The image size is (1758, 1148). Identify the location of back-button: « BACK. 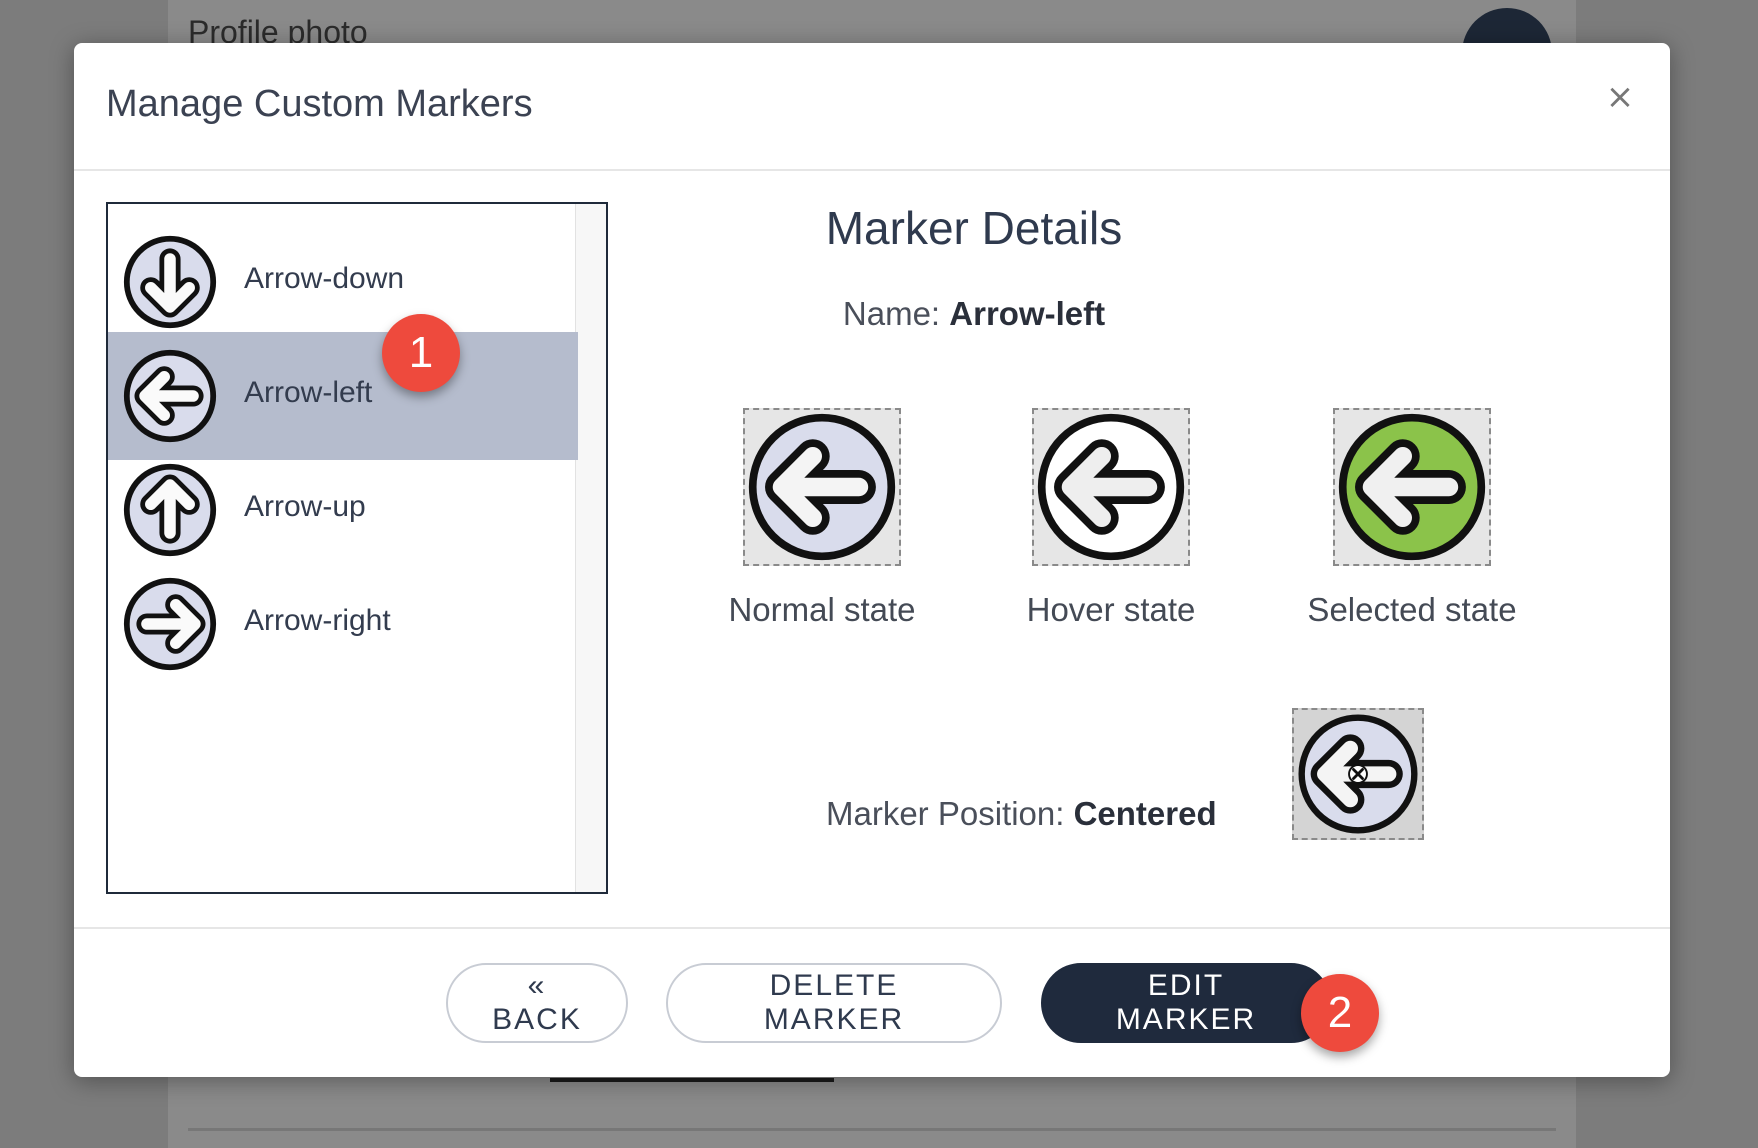
(537, 1003).